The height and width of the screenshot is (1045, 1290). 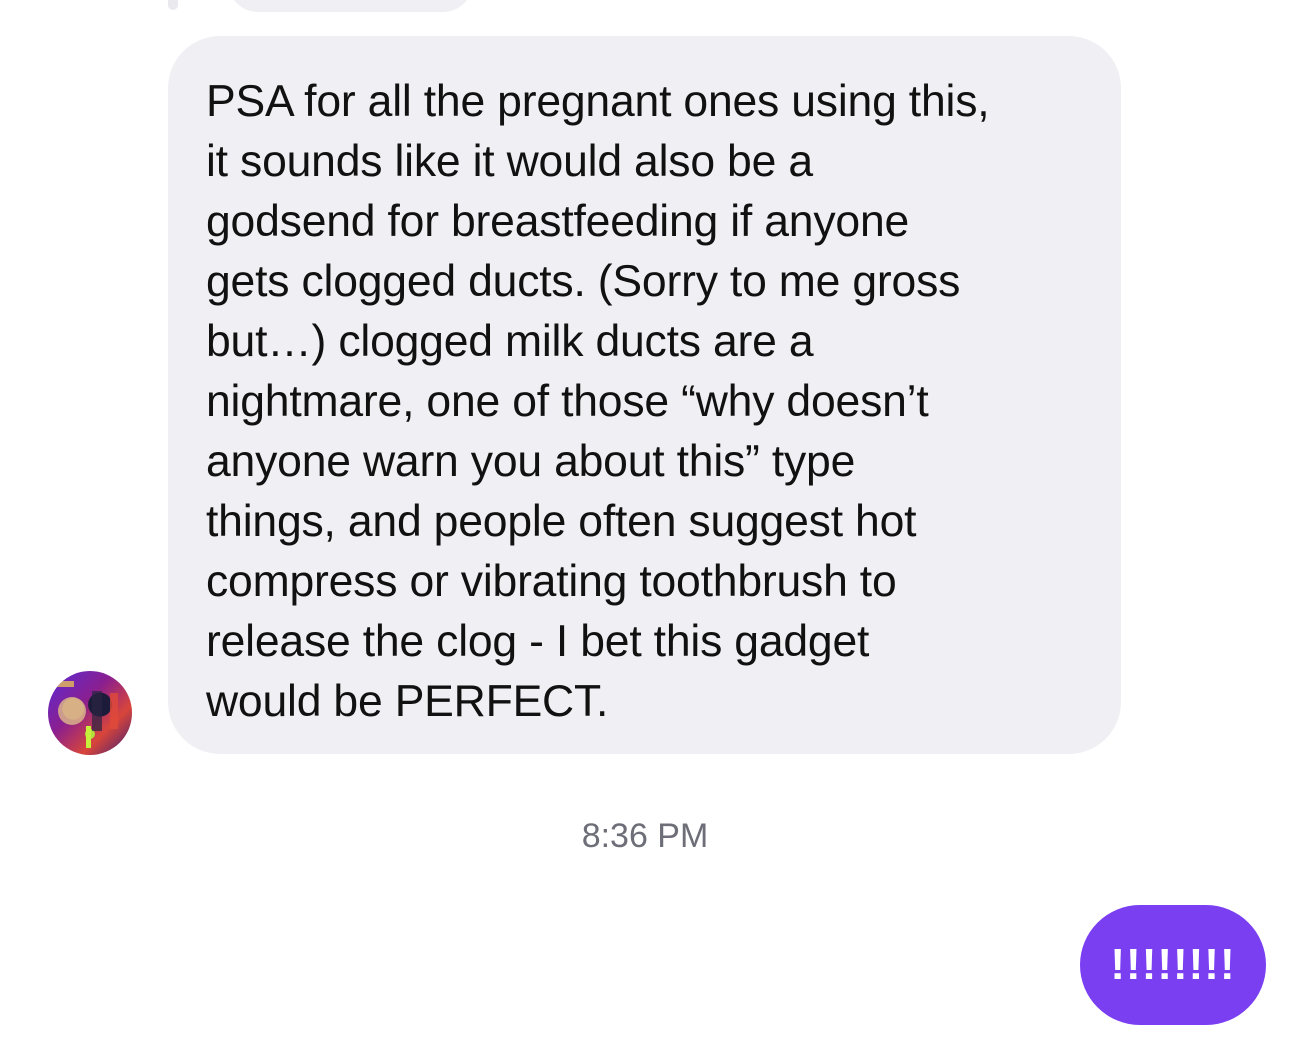 I want to click on outgoing-message-text: !!!!!!!!, so click(x=1173, y=964).